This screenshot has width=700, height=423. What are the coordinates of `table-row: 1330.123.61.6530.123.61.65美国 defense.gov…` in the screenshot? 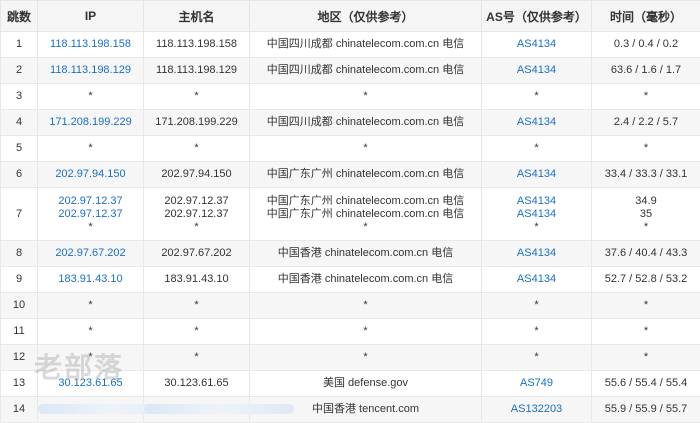 It's located at (350, 384).